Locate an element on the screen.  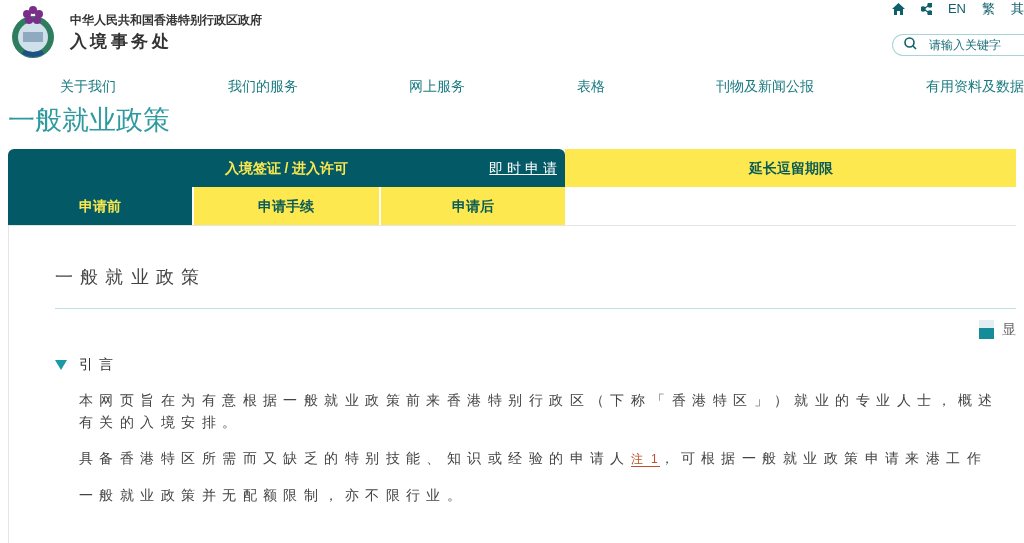
home-icon is located at coordinates (898, 9).